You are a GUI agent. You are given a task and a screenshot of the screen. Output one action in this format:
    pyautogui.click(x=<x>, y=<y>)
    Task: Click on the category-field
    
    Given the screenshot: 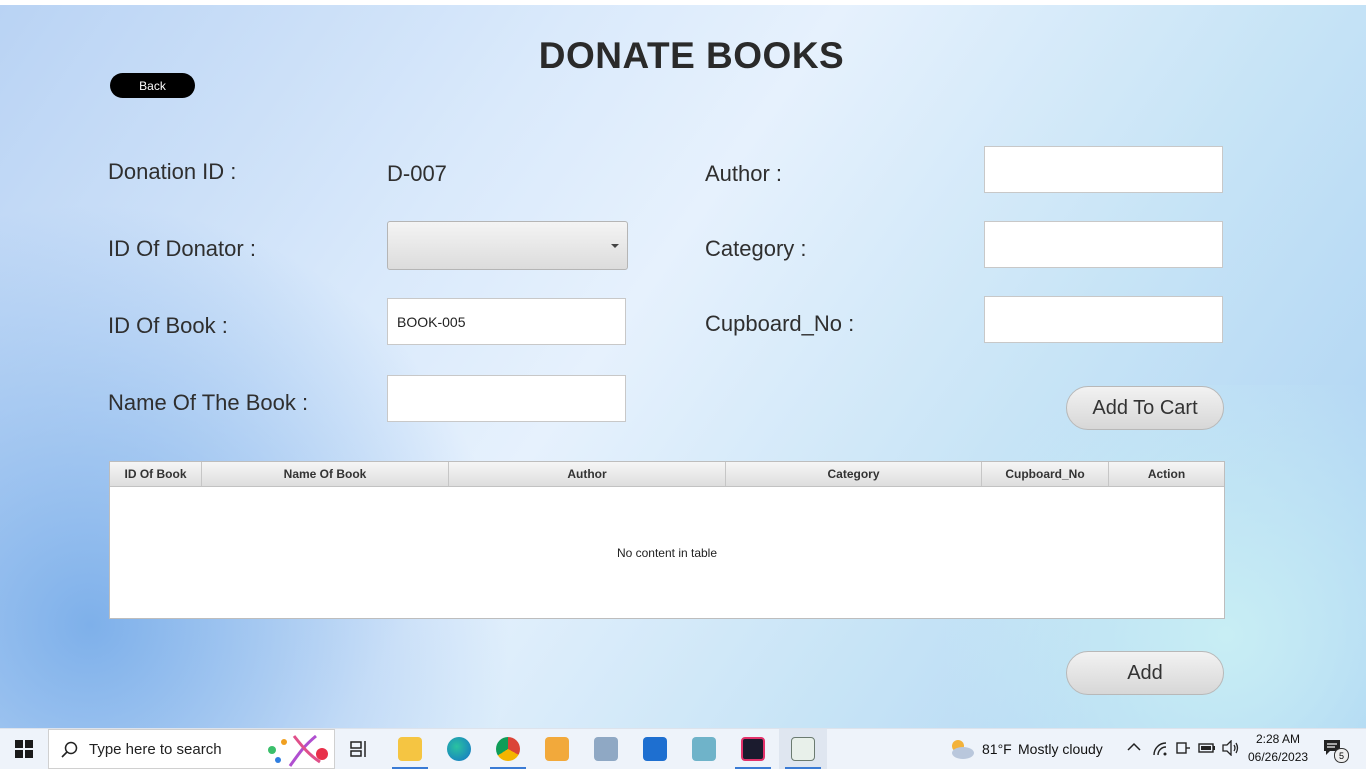 What is the action you would take?
    pyautogui.click(x=1103, y=244)
    